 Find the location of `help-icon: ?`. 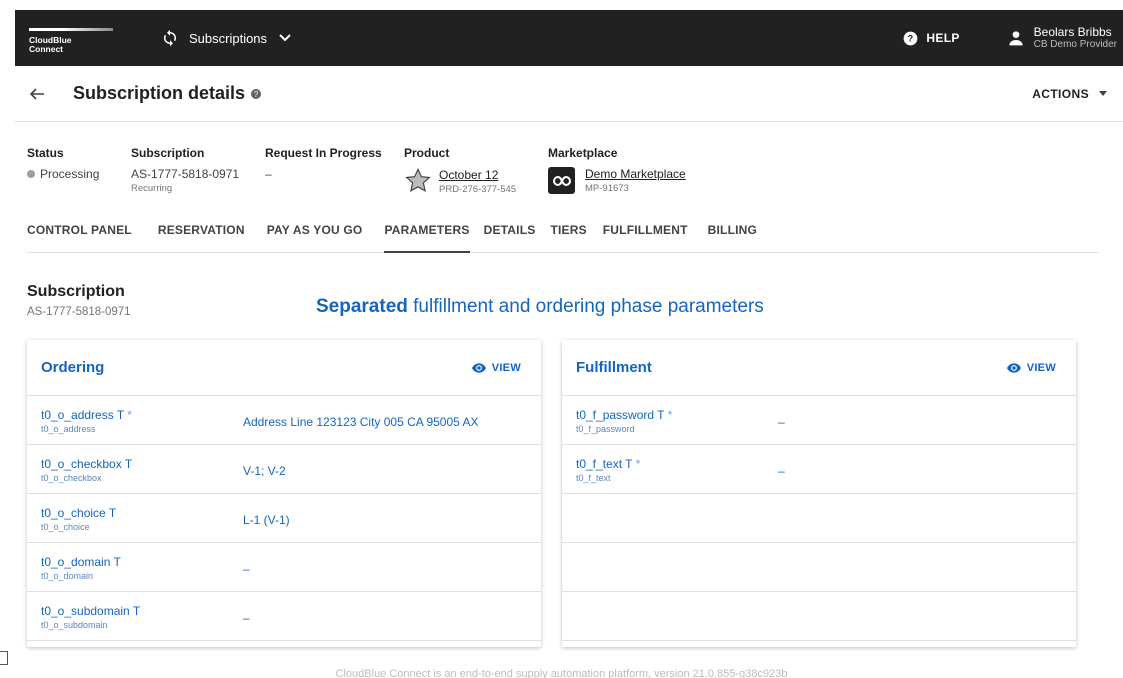

help-icon: ? is located at coordinates (911, 38).